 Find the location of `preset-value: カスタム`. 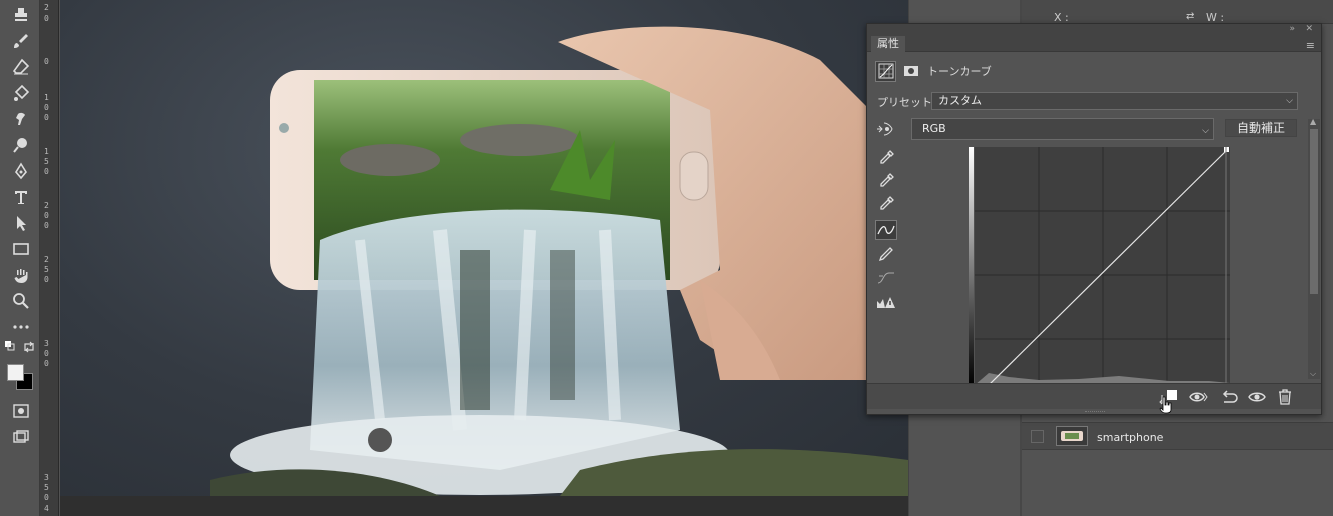

preset-value: カスタム is located at coordinates (960, 100).